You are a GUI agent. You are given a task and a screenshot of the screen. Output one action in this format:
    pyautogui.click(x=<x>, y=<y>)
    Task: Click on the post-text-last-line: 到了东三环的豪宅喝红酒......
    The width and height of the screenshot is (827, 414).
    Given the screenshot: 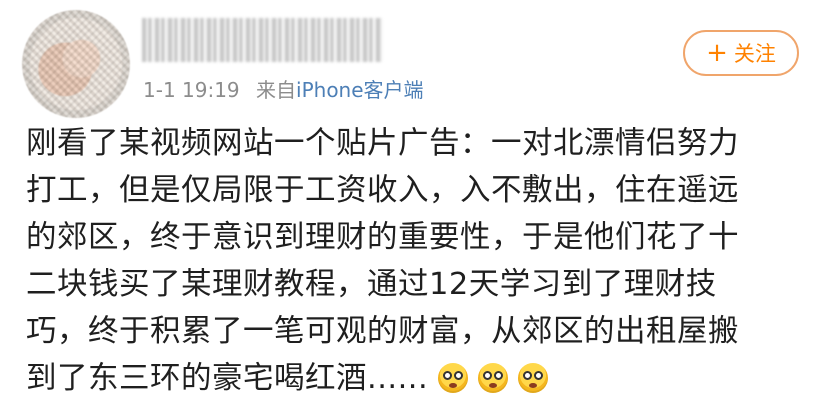 What is the action you would take?
    pyautogui.click(x=416, y=378)
    